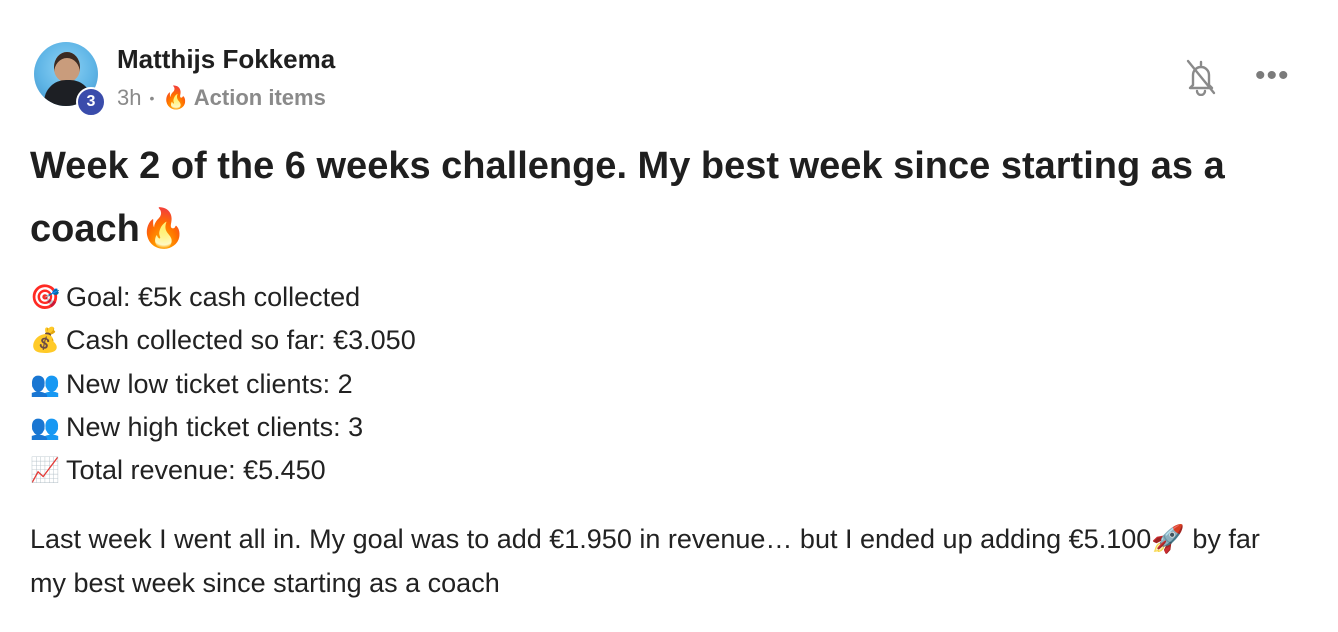  I want to click on target-icon: 🎯, so click(45, 297).